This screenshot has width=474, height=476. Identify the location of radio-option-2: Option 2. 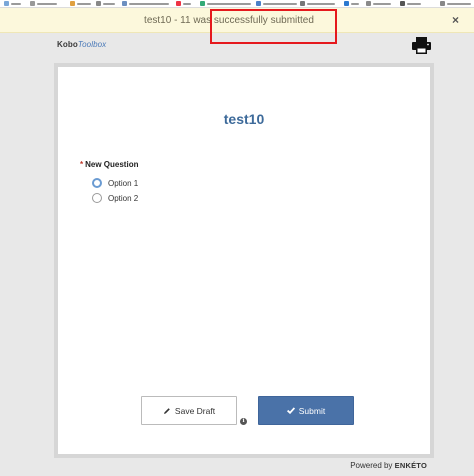
(115, 198).